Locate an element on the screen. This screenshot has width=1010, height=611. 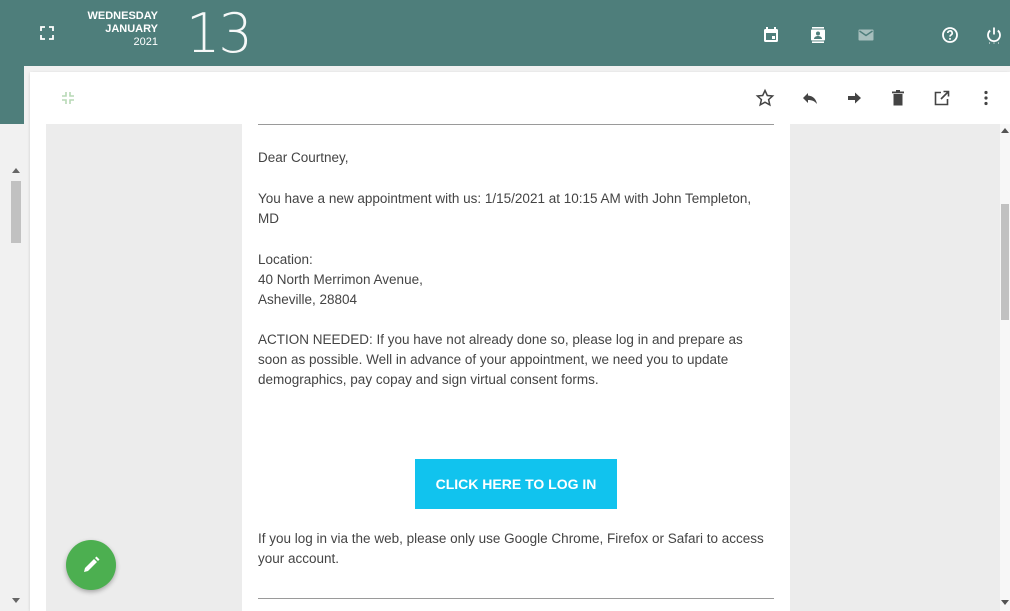
month-label: JANUARY is located at coordinates (131, 29).